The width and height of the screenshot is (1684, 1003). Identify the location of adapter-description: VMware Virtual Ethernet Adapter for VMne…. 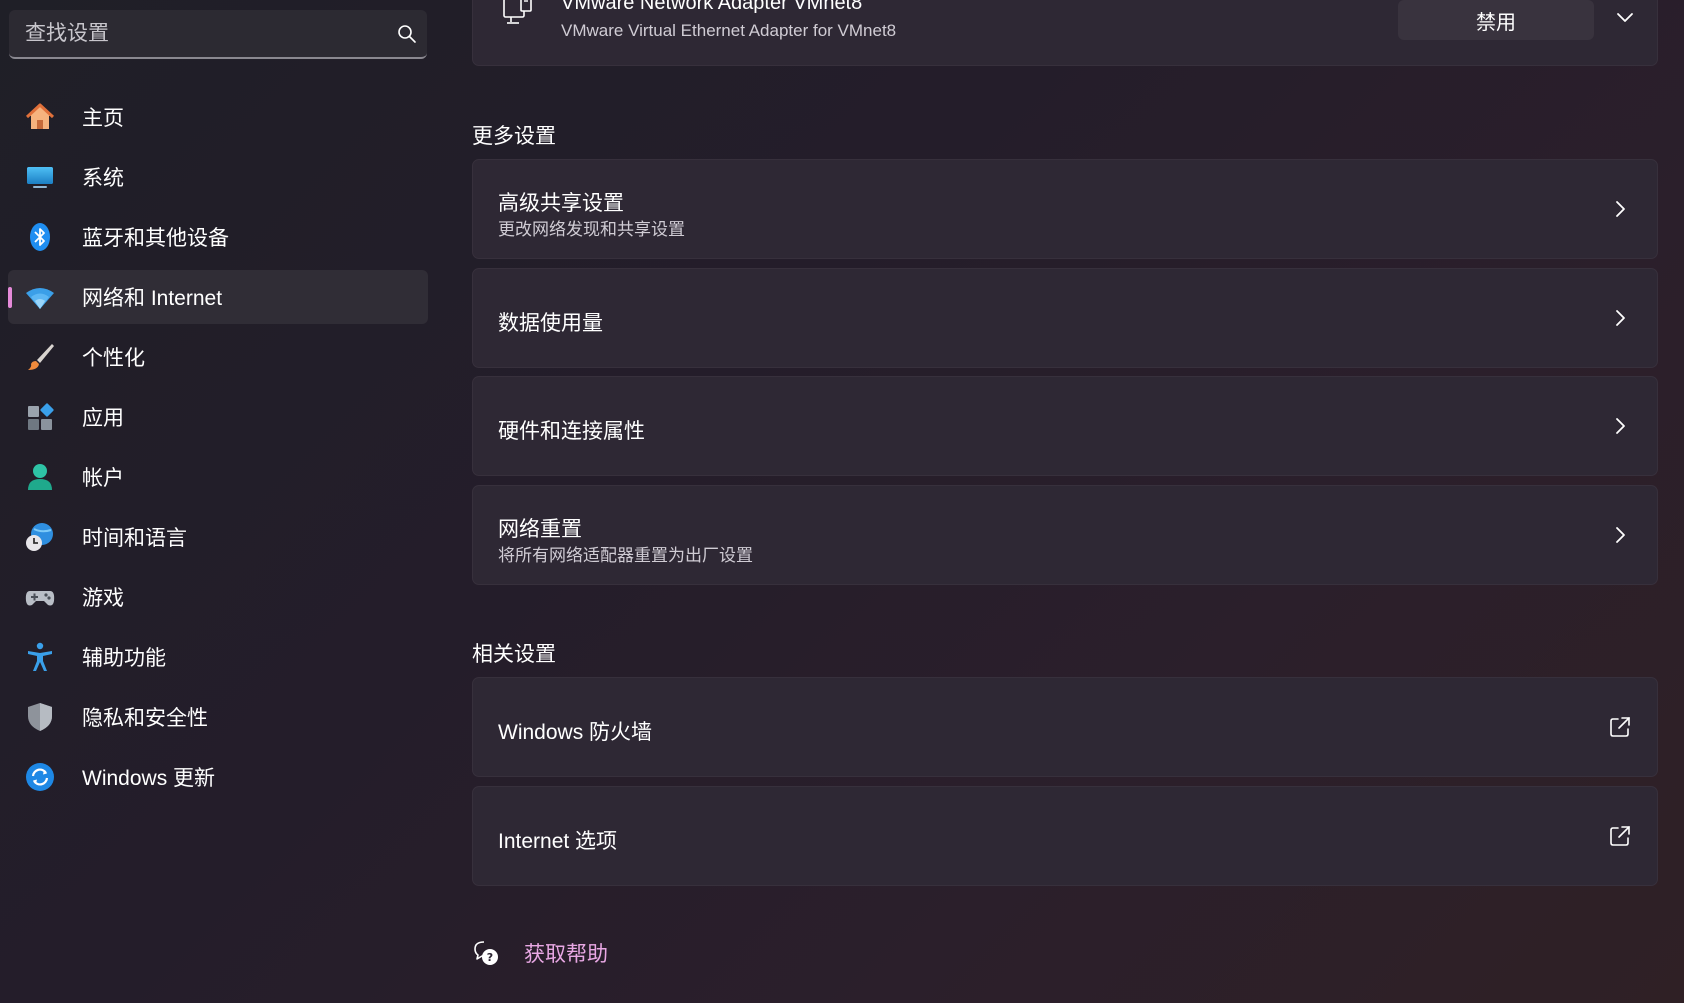
(729, 30).